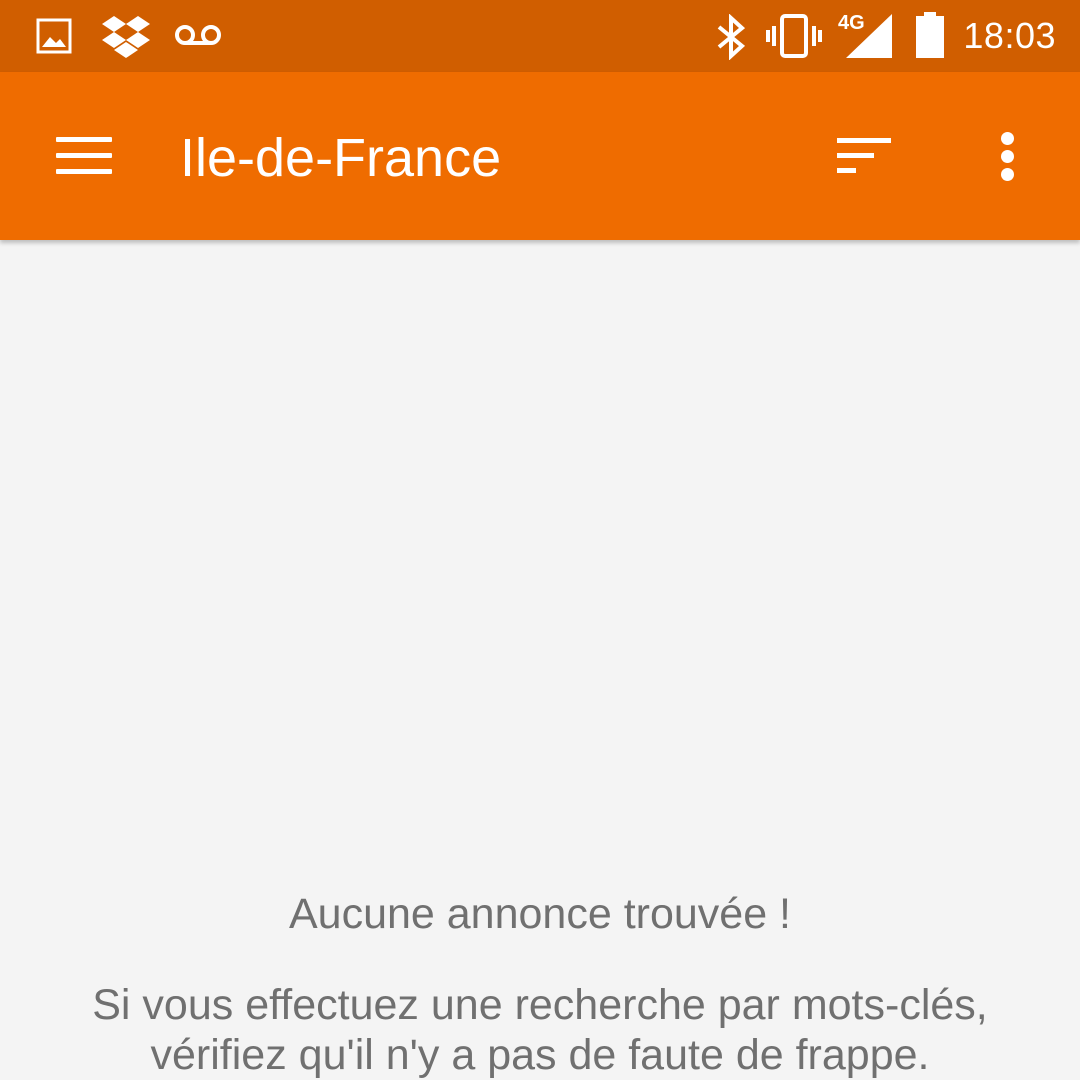  Describe the element at coordinates (1008, 156) in the screenshot. I see `more-options-button` at that location.